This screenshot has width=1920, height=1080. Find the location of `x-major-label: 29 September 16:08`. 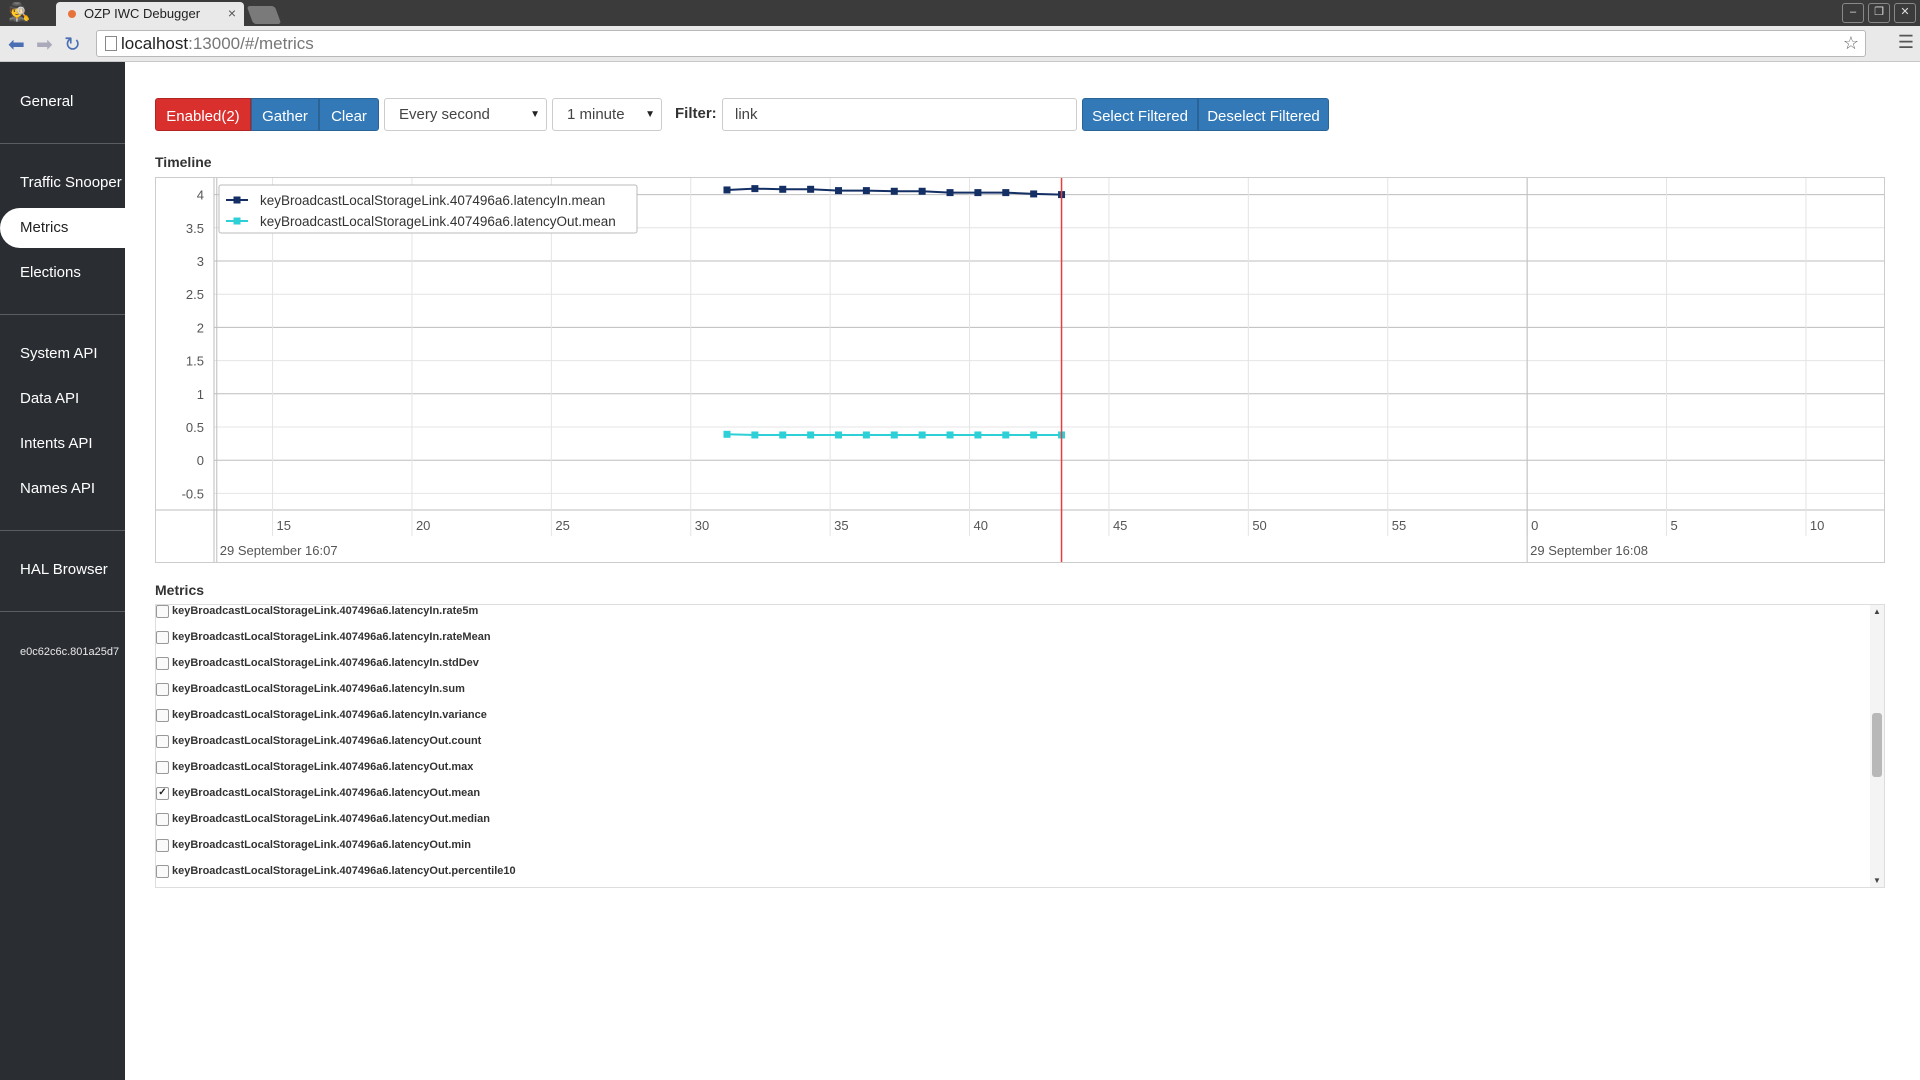

x-major-label: 29 September 16:08 is located at coordinates (1589, 550).